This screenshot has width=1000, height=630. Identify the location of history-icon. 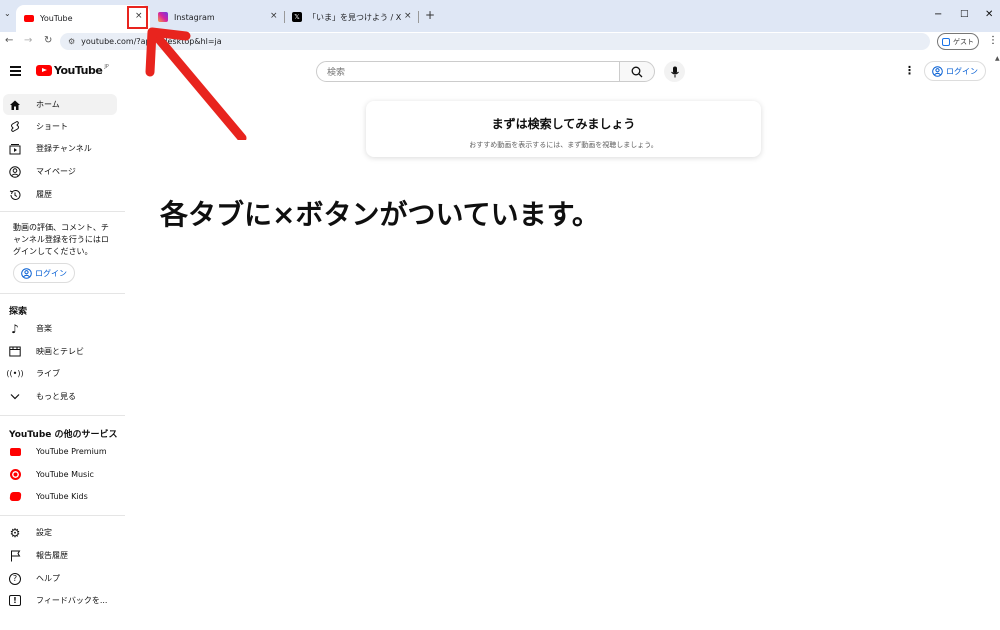
(15, 195).